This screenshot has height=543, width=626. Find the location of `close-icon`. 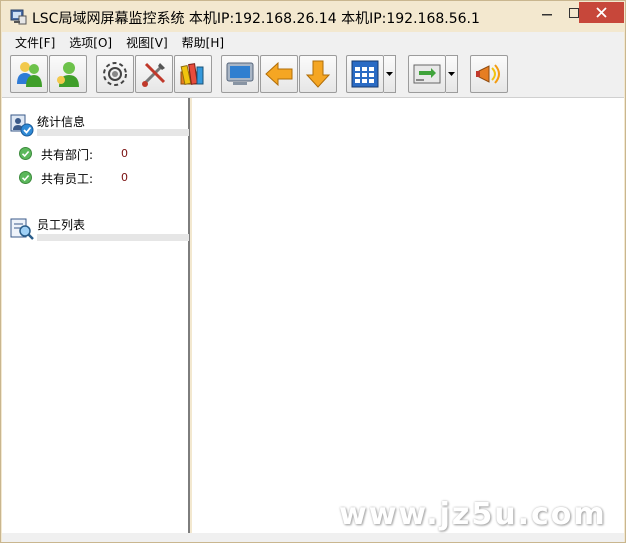

close-icon is located at coordinates (601, 12).